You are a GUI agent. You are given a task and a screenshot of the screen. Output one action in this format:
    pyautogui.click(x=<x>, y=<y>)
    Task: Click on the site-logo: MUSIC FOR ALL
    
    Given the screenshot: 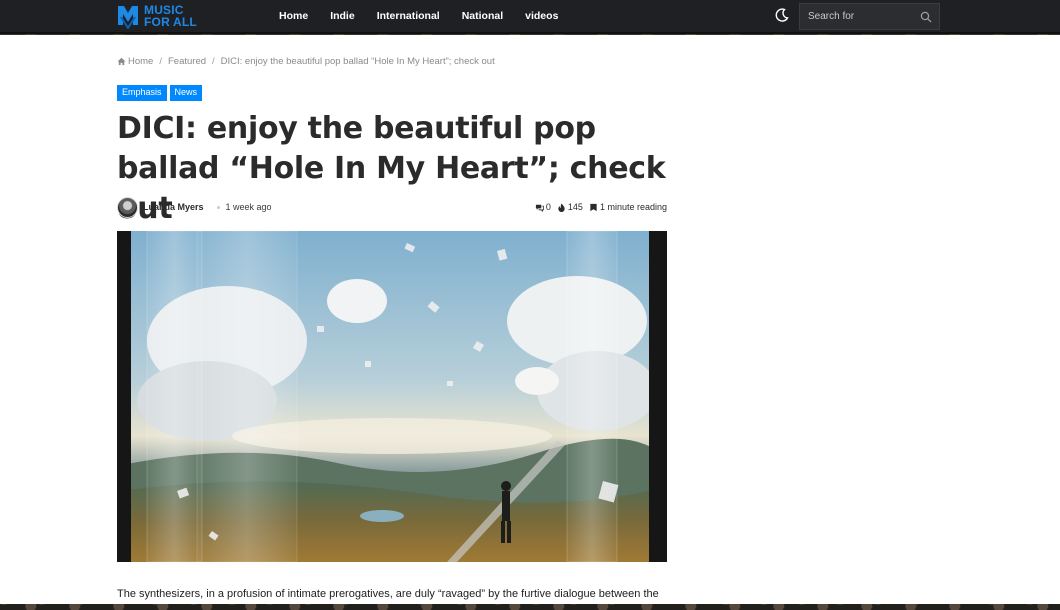 What is the action you would take?
    pyautogui.click(x=156, y=16)
    